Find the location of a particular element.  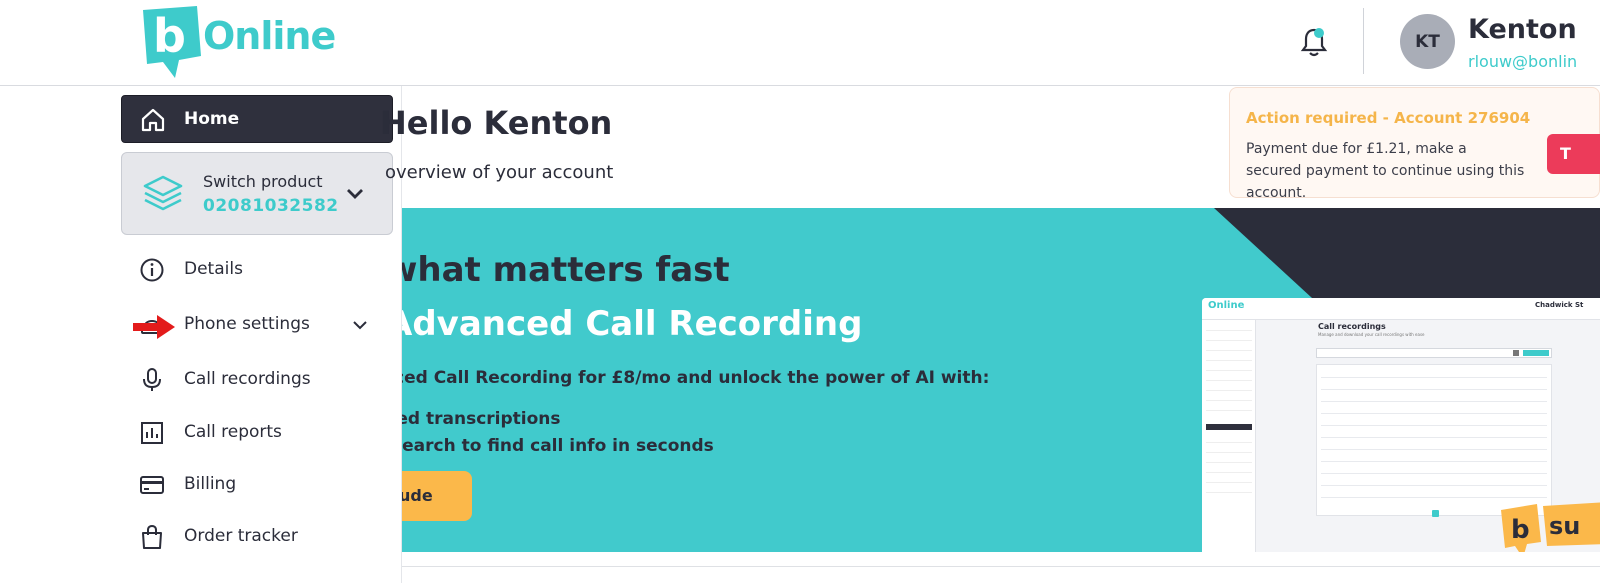

bsupport-badge-icon: b su is located at coordinates (1550, 527).